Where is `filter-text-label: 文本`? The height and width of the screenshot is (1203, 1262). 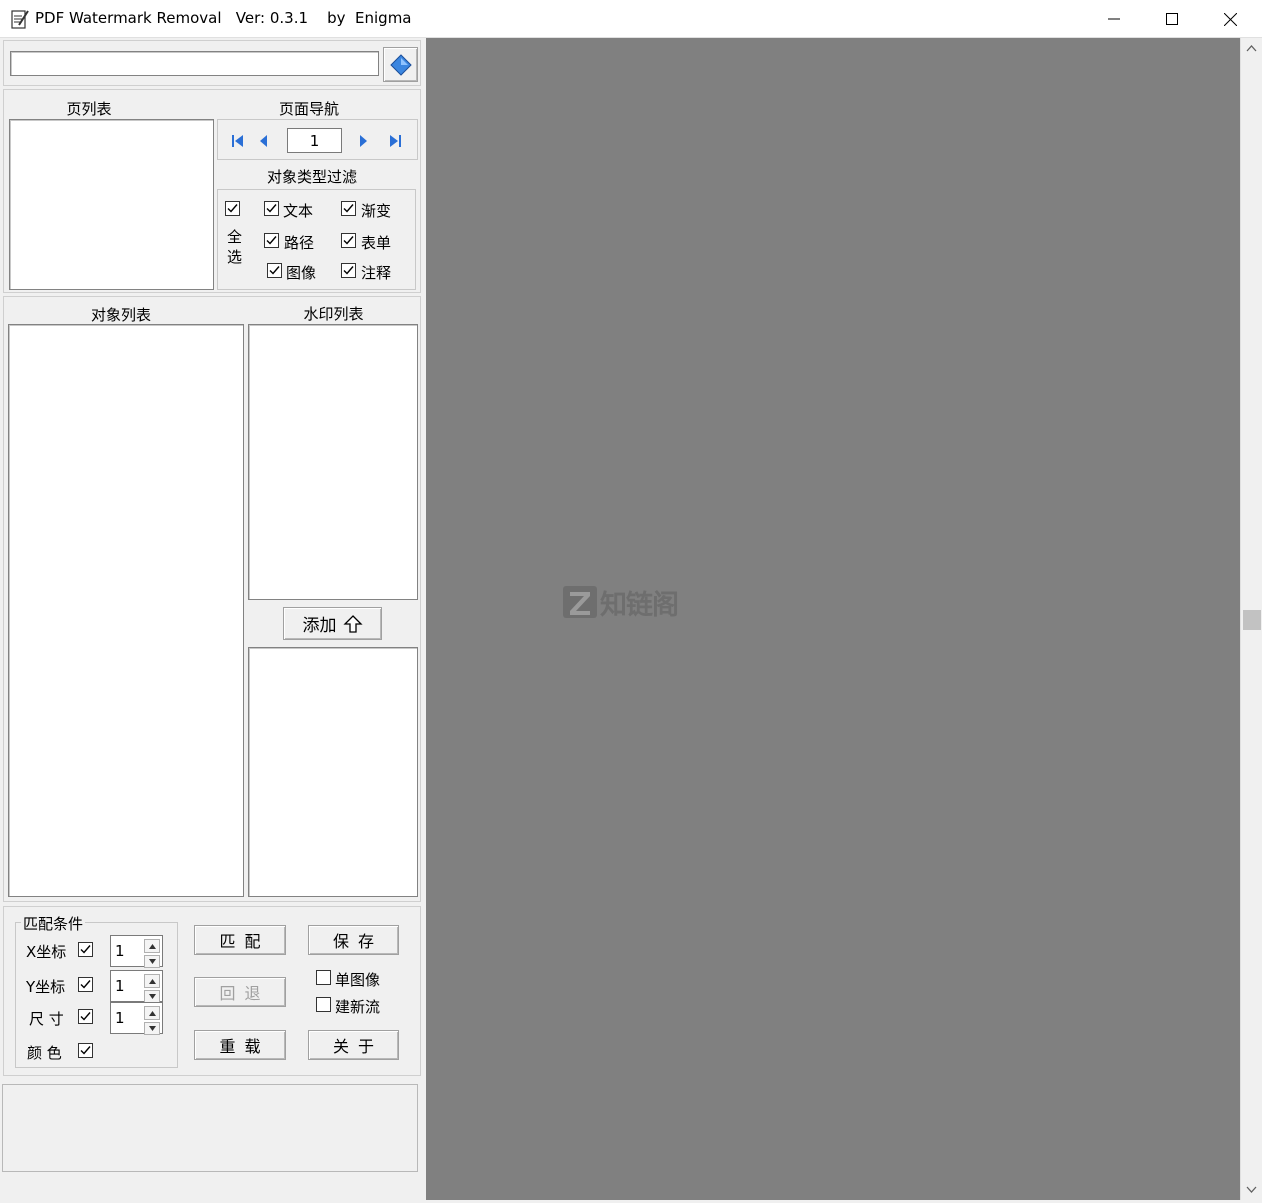 filter-text-label: 文本 is located at coordinates (298, 211).